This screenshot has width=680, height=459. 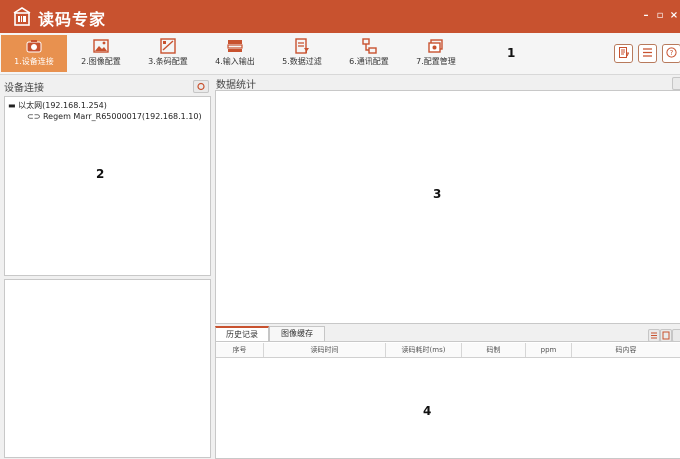 I want to click on tree-device-label: Regem Marr_R65000017(192.168.1.10), so click(x=122, y=116).